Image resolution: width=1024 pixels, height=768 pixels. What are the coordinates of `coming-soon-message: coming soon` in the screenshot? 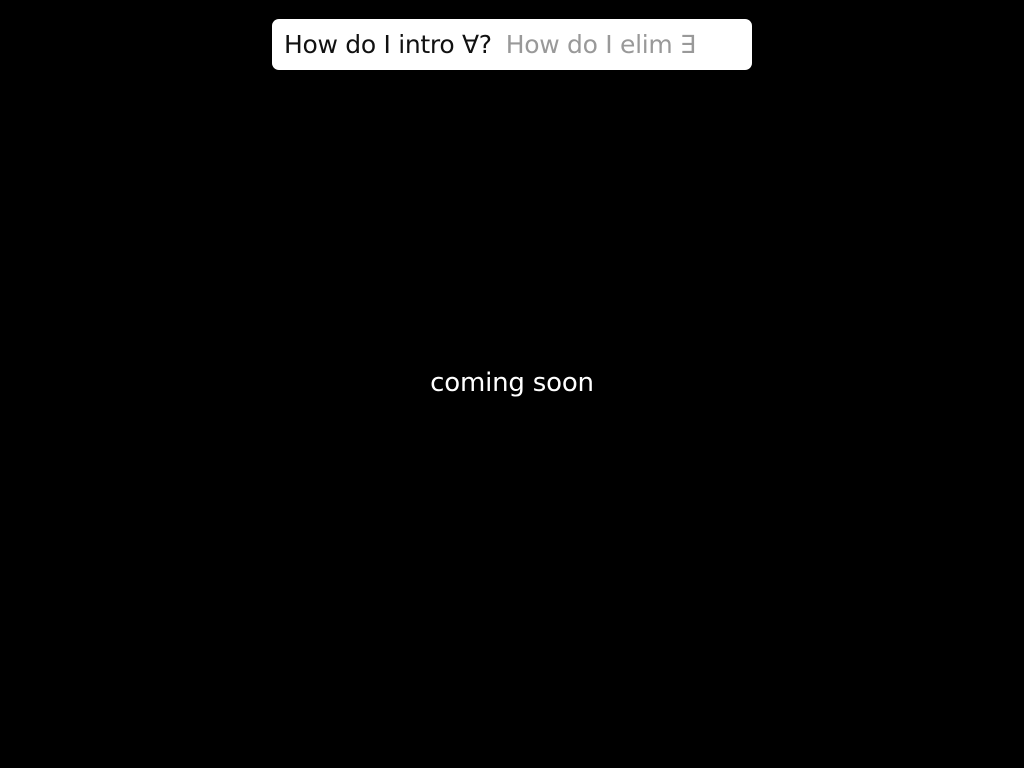 It's located at (512, 383).